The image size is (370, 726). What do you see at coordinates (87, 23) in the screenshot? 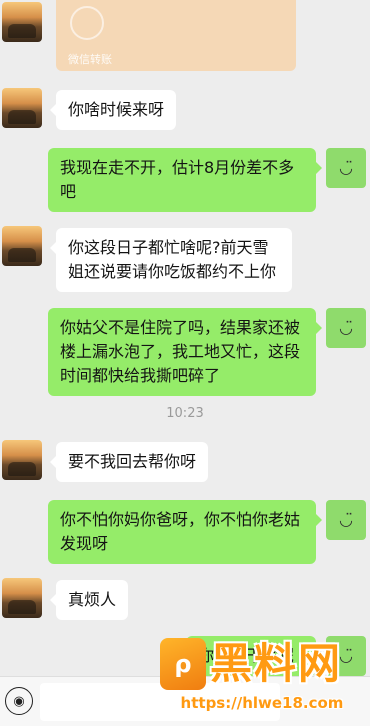
I see `transfer-icon` at bounding box center [87, 23].